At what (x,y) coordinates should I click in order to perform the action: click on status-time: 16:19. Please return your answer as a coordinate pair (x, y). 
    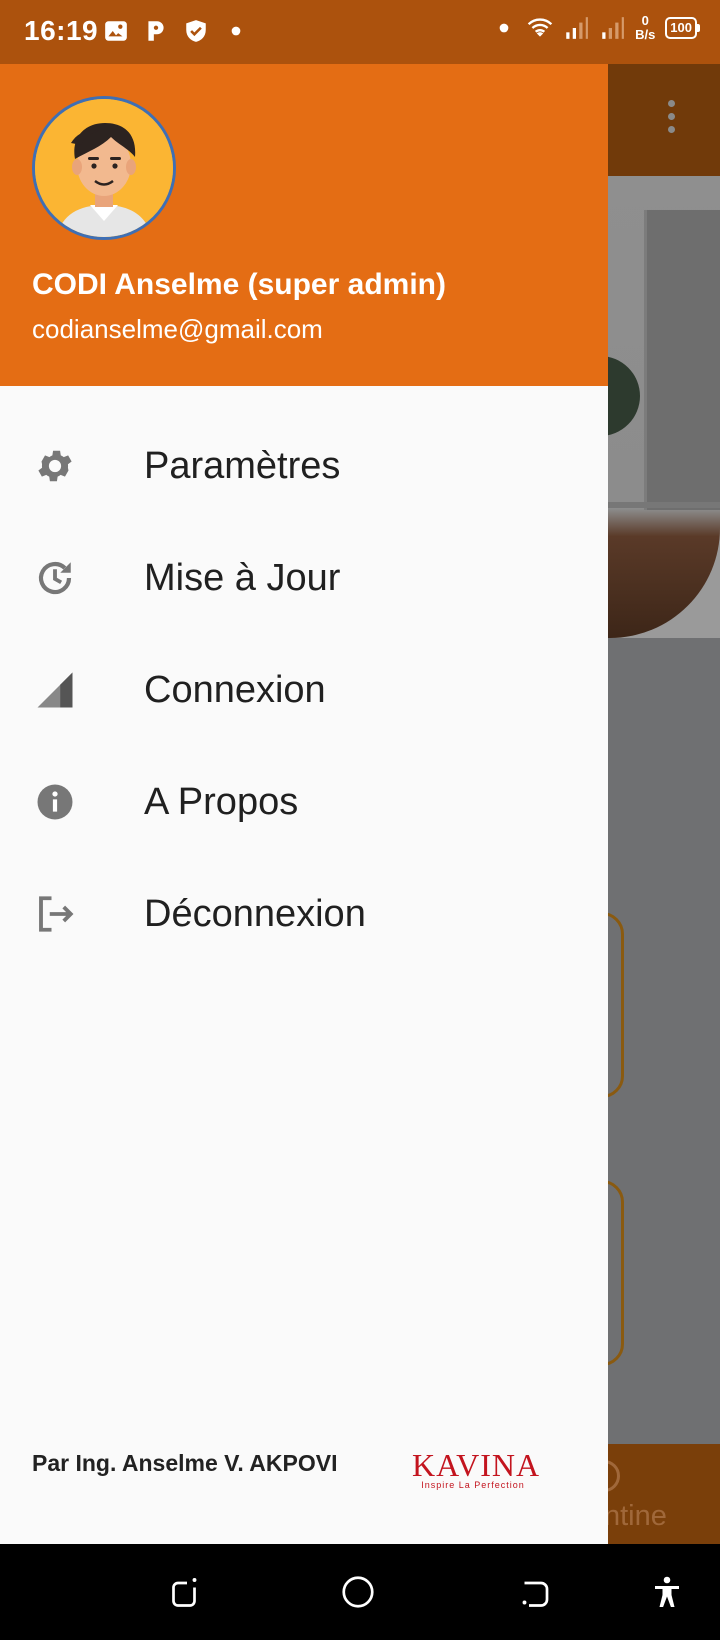
    Looking at the image, I should click on (61, 30).